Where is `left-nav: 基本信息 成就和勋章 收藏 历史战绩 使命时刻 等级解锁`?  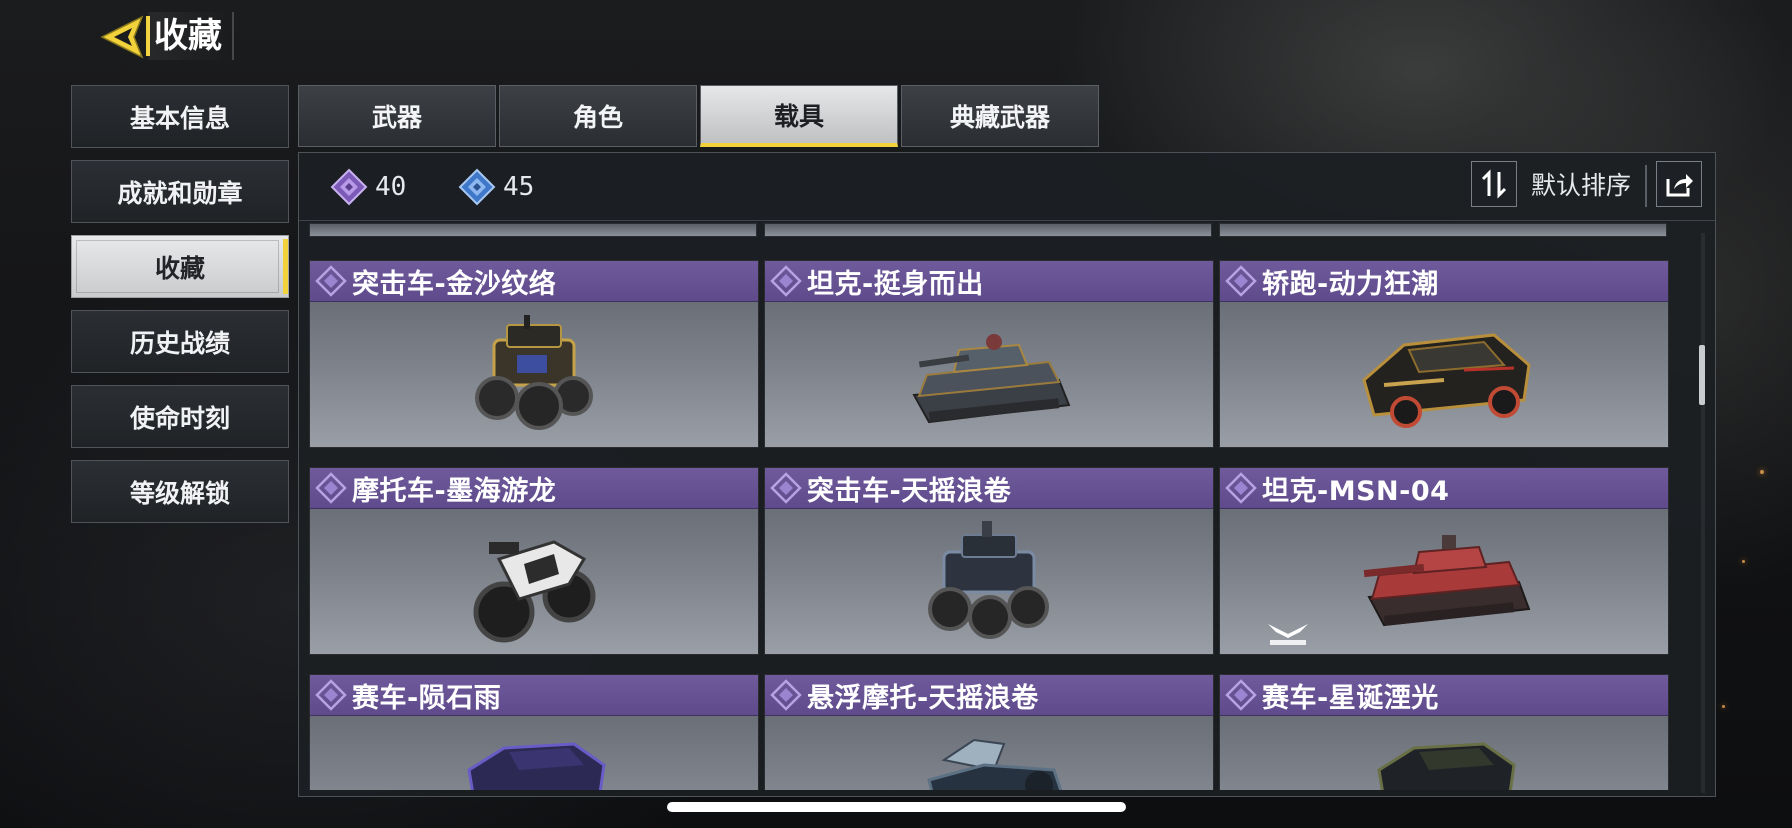 left-nav: 基本信息 成就和勋章 收藏 历史战绩 使命时刻 等级解锁 is located at coordinates (180, 310).